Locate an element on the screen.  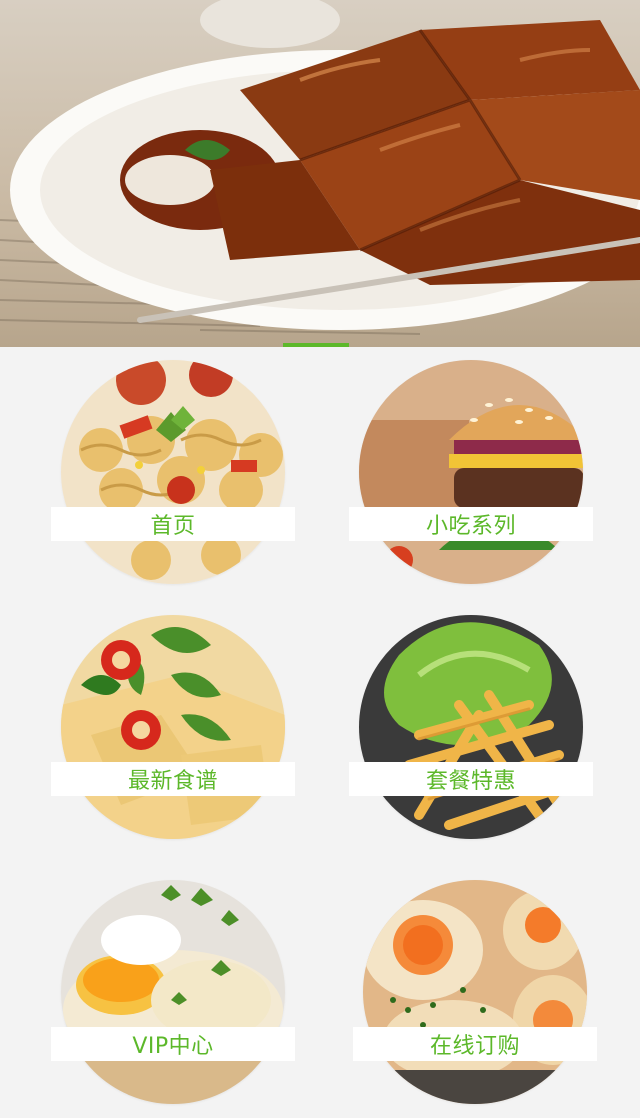
menu-label: 小吃系列 is located at coordinates (470, 526).